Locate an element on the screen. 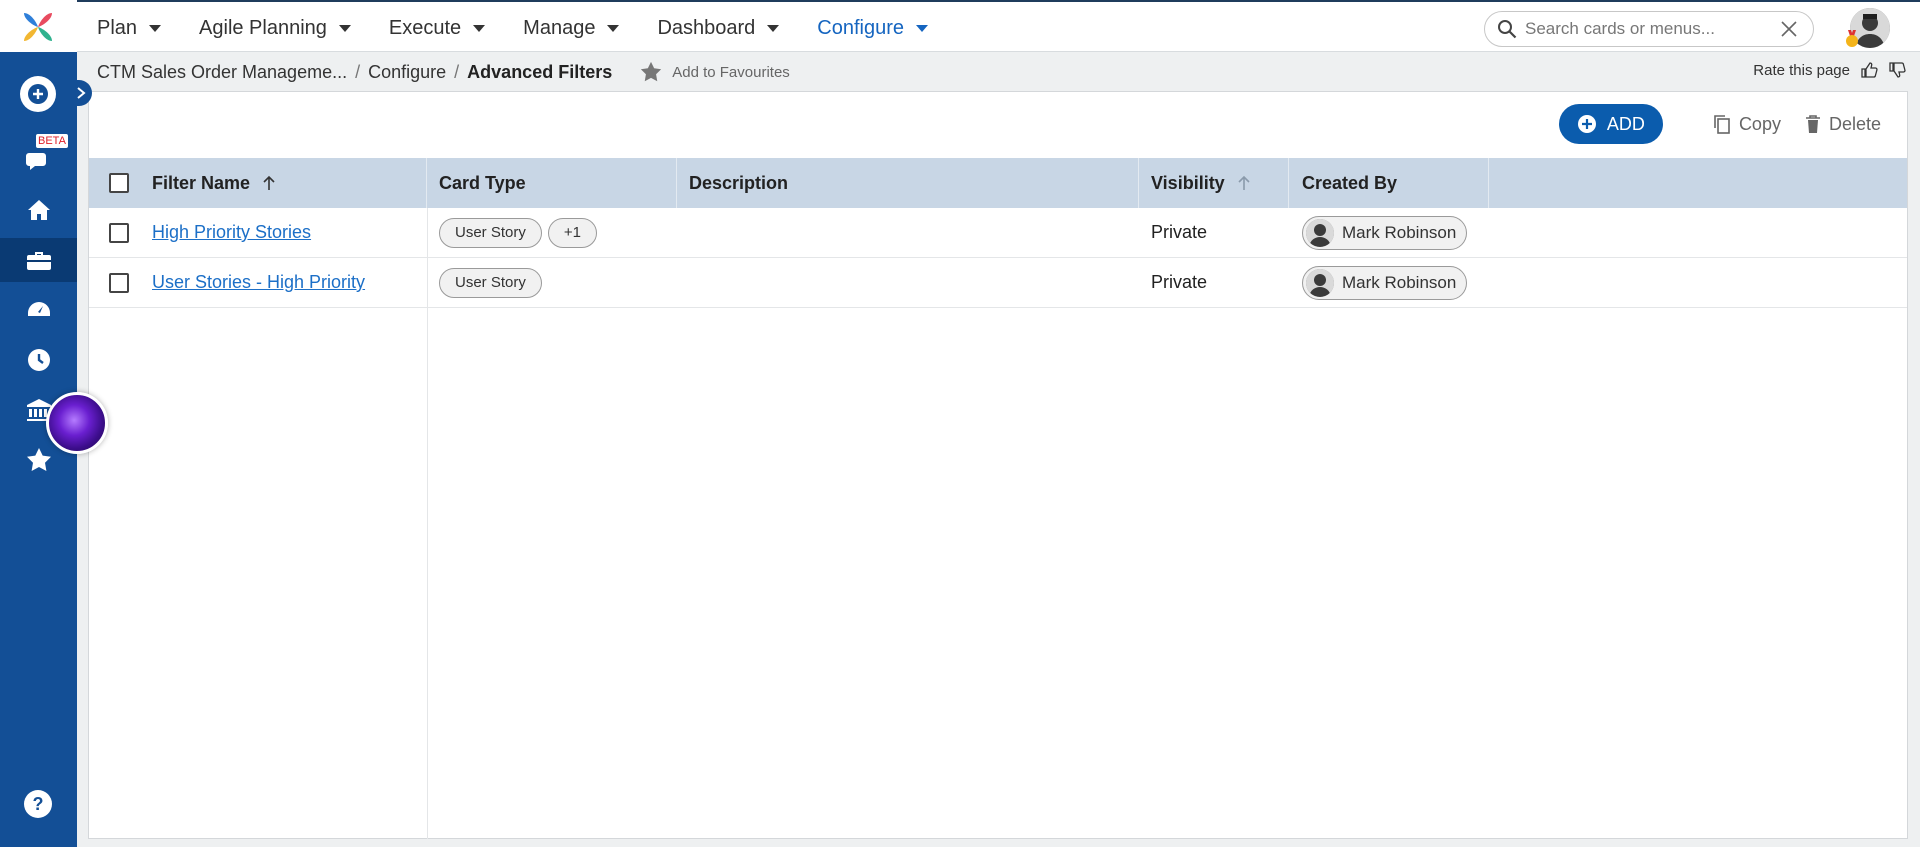  home-icon is located at coordinates (38, 210).